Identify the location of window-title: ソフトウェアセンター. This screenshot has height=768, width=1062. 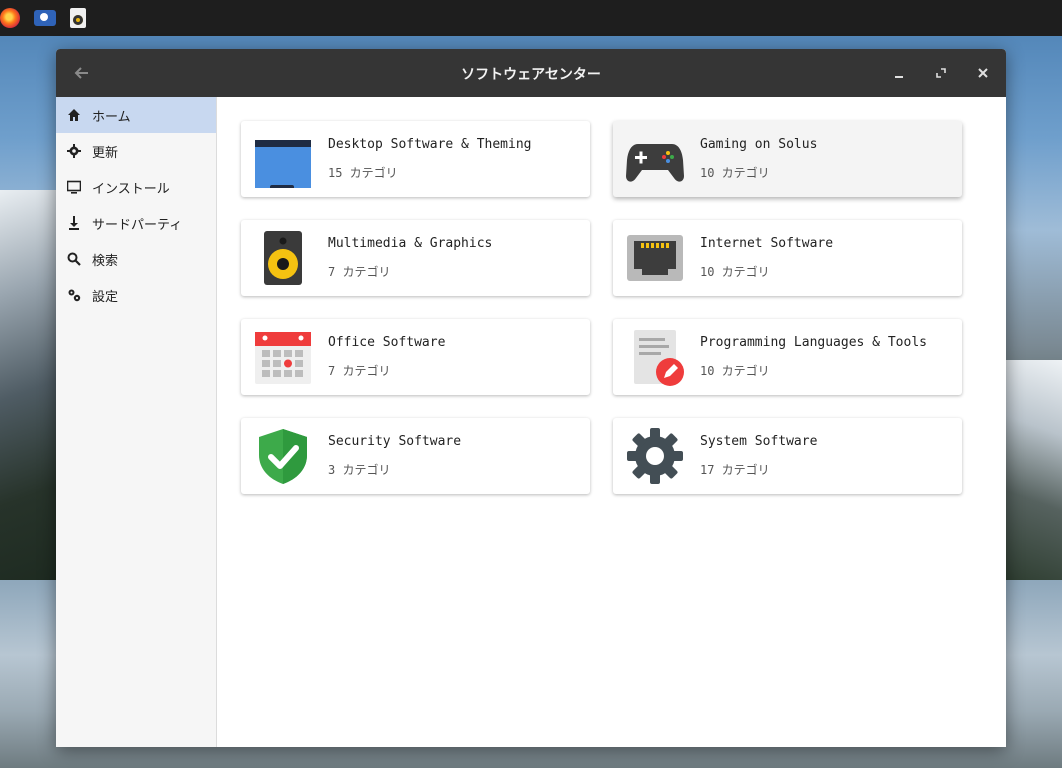
(531, 75).